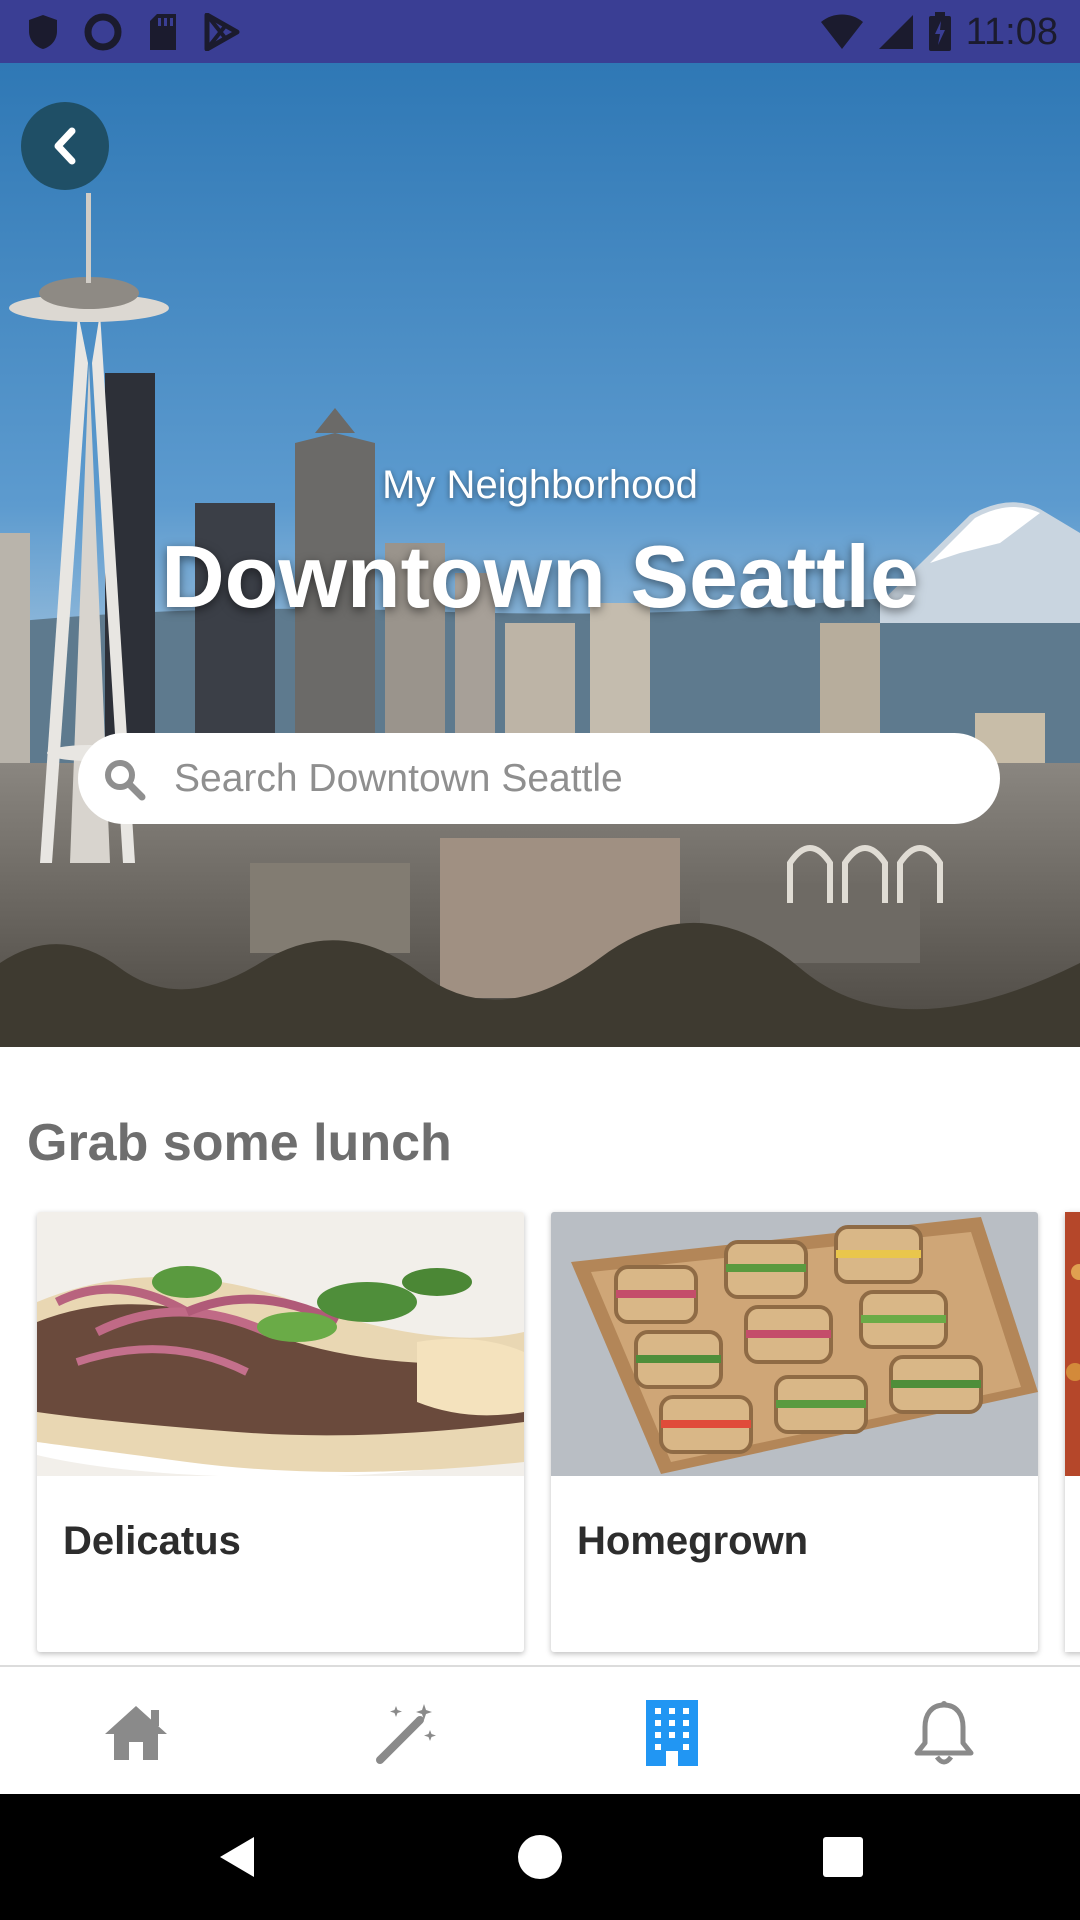 The image size is (1080, 1920). I want to click on magic-wand-icon, so click(406, 1734).